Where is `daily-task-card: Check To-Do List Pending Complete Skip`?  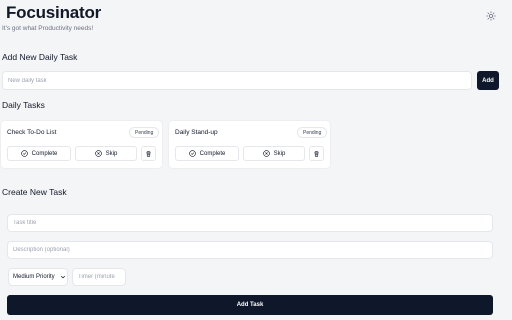
daily-task-card: Check To-Do List Pending Complete Skip is located at coordinates (81, 144).